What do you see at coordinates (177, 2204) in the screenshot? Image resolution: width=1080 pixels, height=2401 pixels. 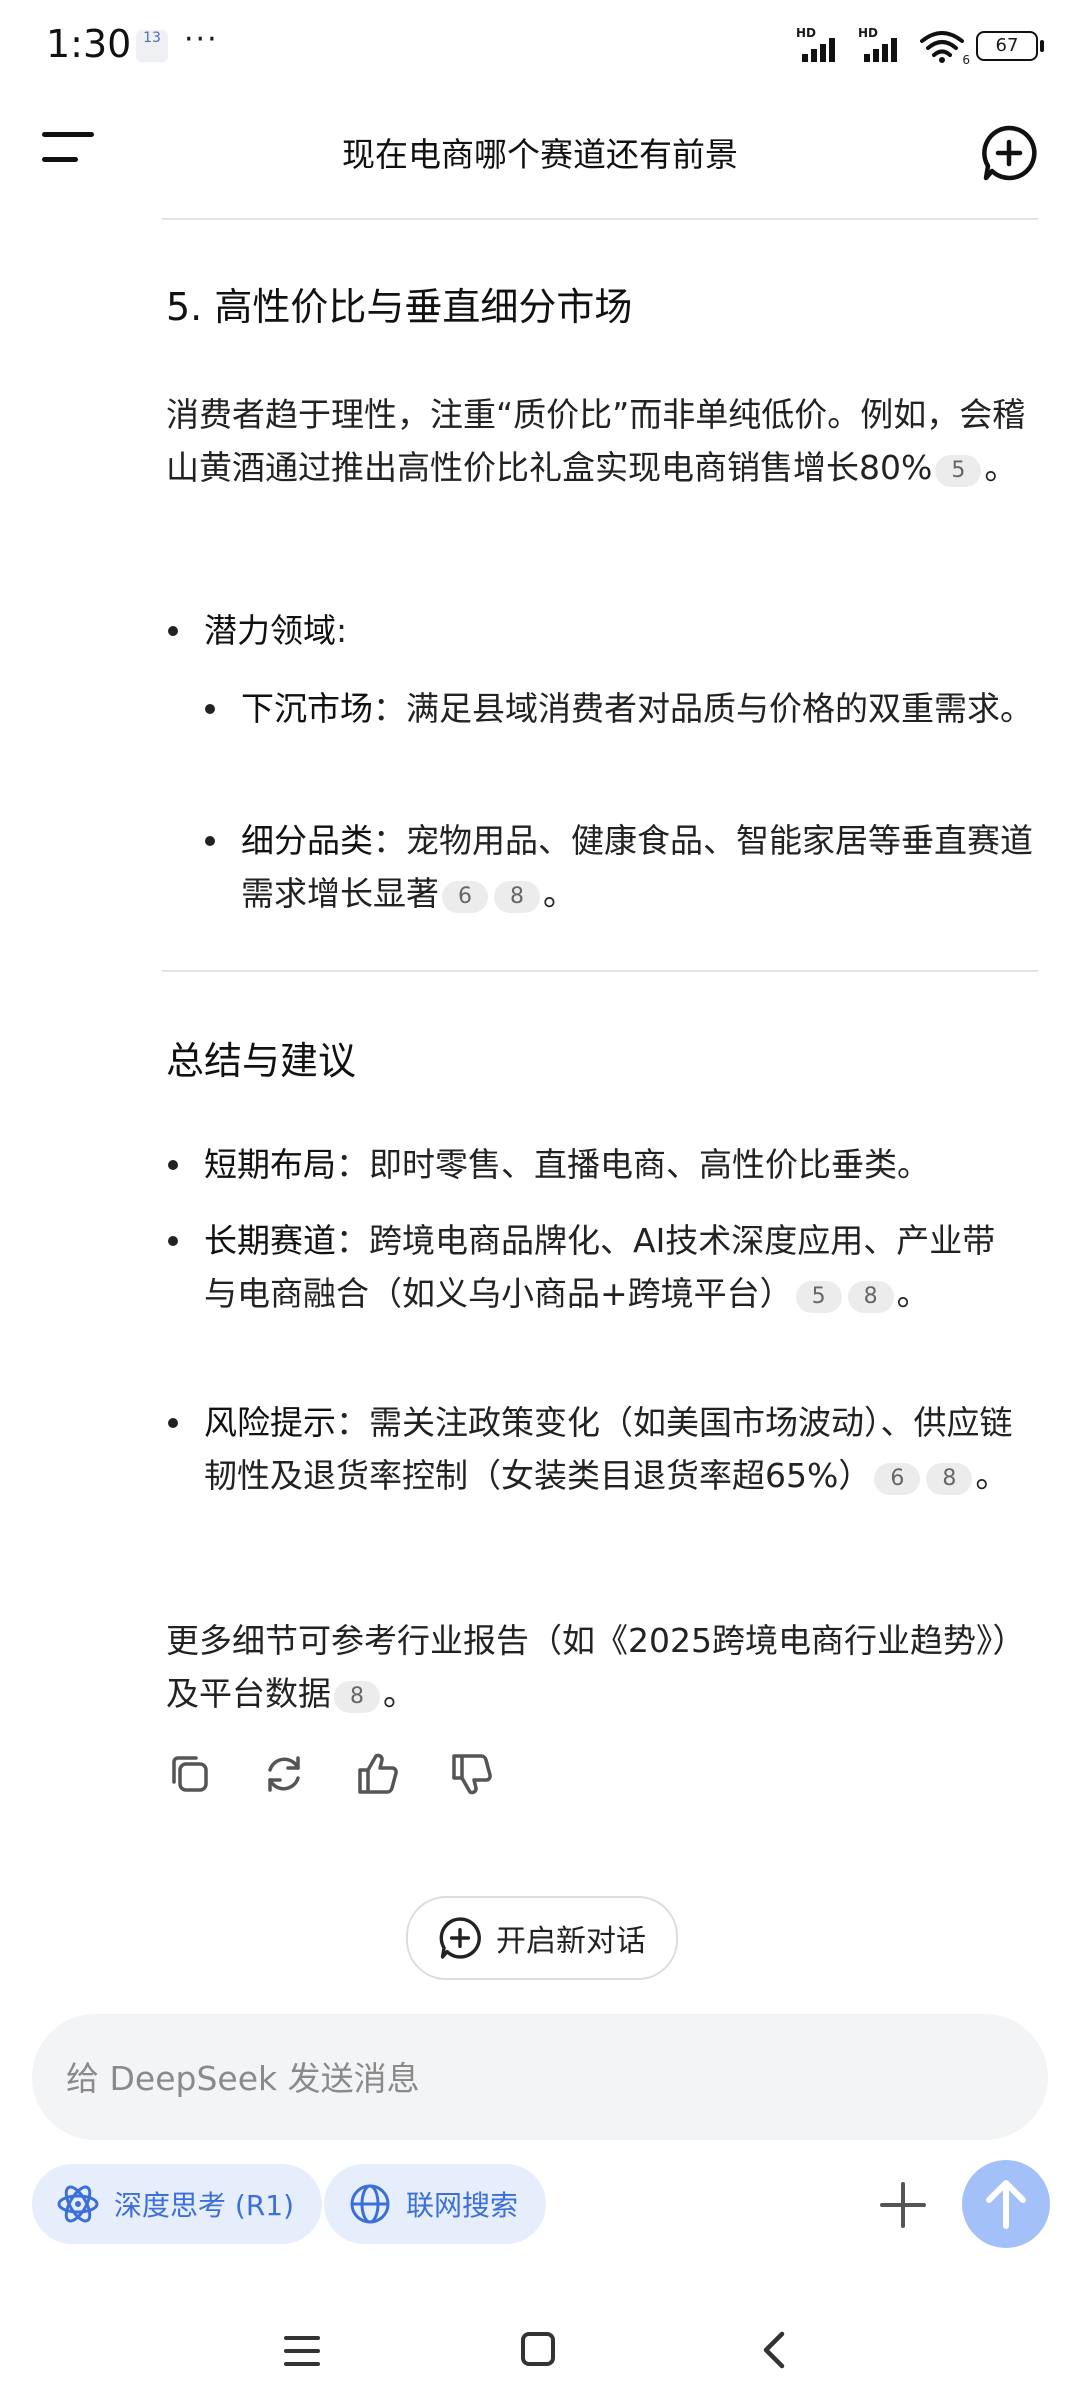 I see `deep-think-toggle: 深度思考 (R1)` at bounding box center [177, 2204].